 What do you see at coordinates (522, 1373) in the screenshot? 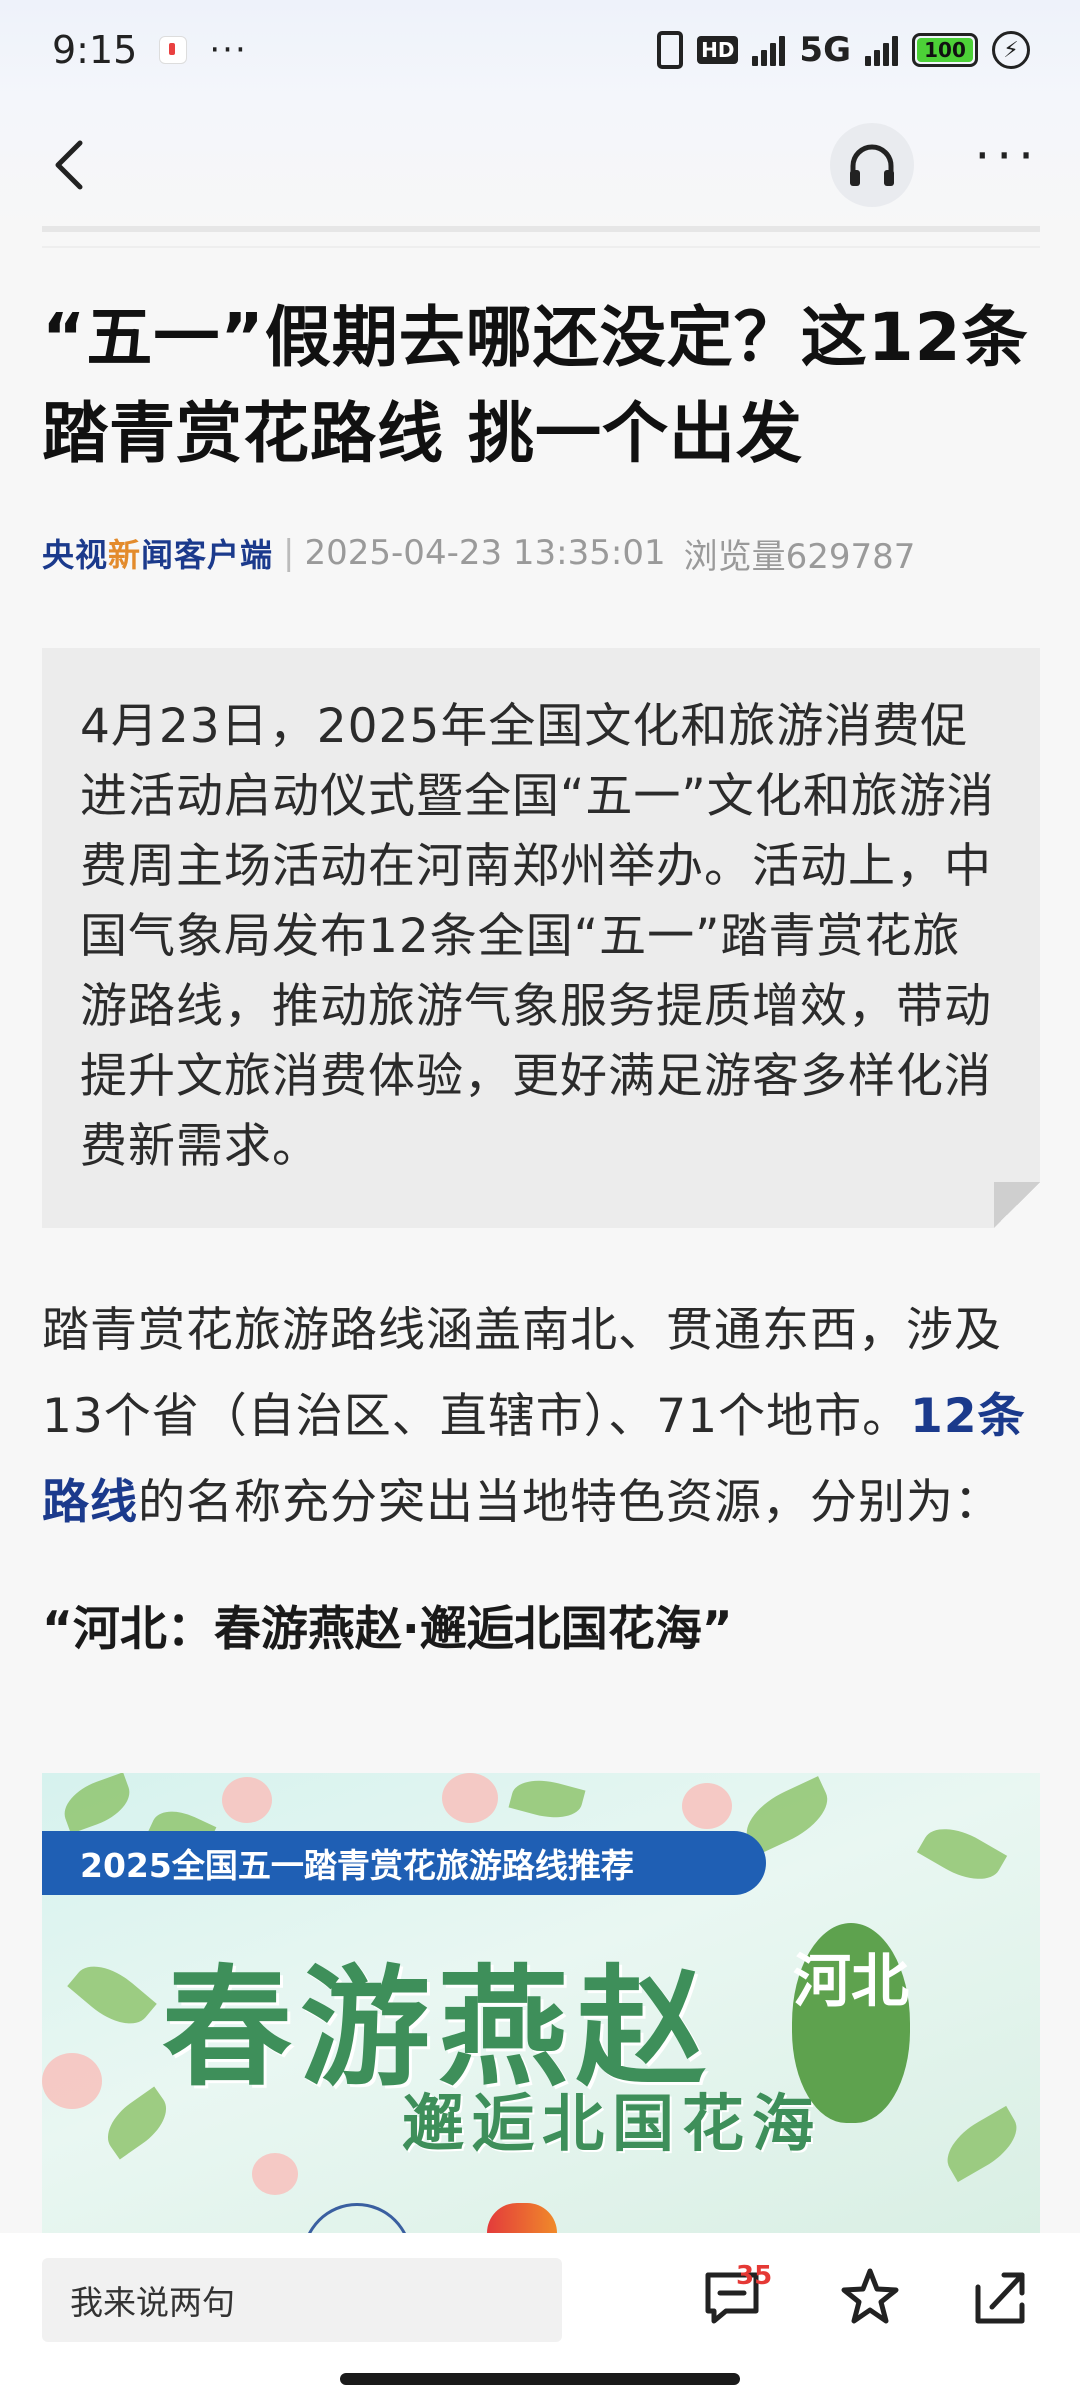
I see `body-text-part1: 踏青赏花旅游路线涵盖南北、贯通东西，涉及13个省（自治区、直辖市）、71个地市。` at bounding box center [522, 1373].